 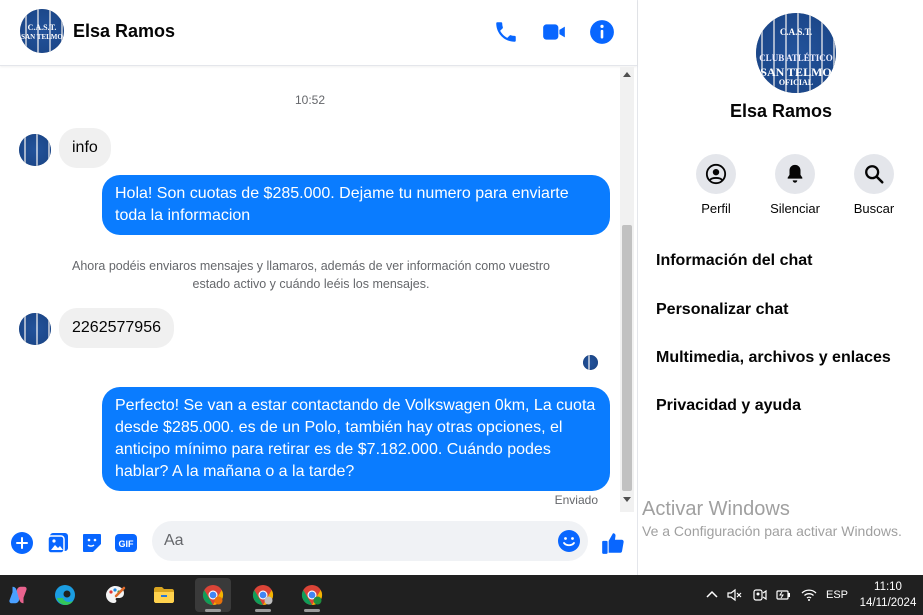 I want to click on edge-app, so click(x=65, y=595).